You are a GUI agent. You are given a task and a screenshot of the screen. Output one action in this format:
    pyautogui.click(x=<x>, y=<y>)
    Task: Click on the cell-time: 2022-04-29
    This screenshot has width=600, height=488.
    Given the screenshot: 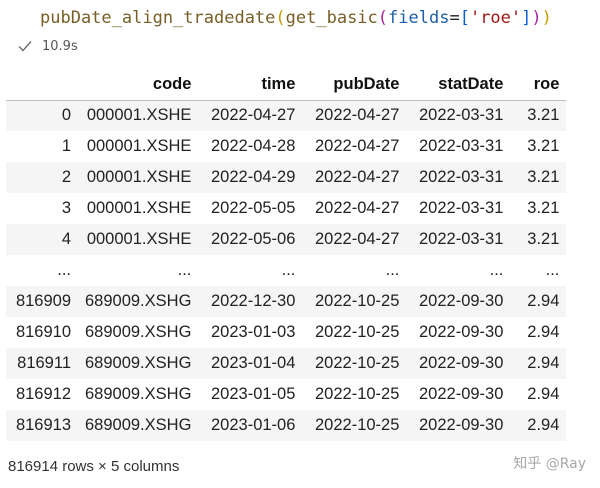 What is the action you would take?
    pyautogui.click(x=253, y=177)
    